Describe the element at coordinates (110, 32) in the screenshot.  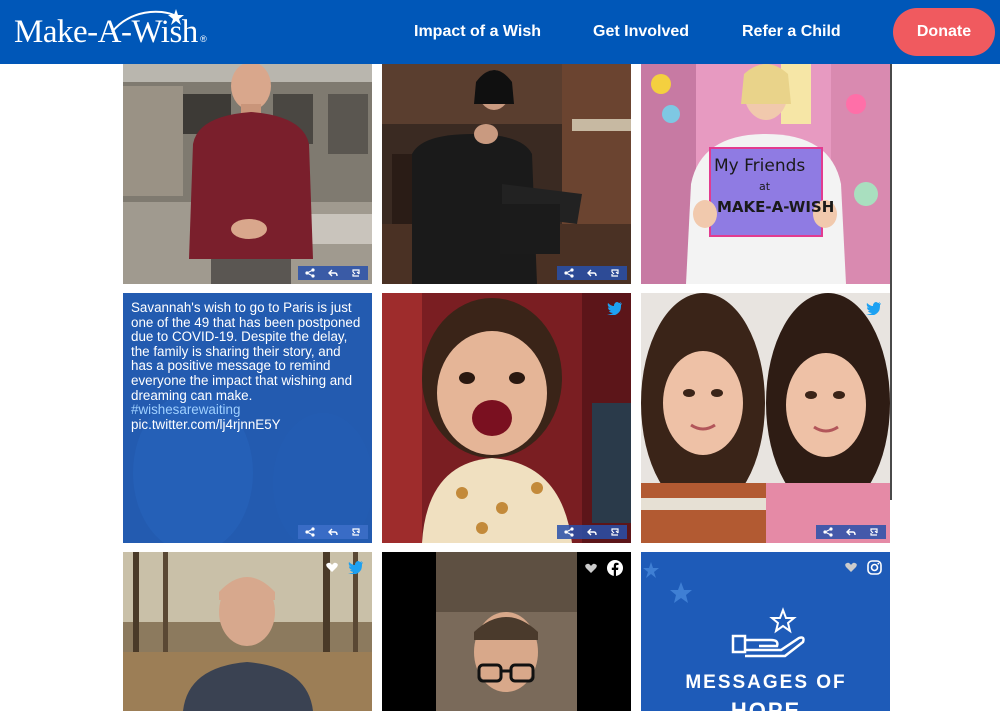
I see `make-a-wish-logo: Make-A-Wish ®` at that location.